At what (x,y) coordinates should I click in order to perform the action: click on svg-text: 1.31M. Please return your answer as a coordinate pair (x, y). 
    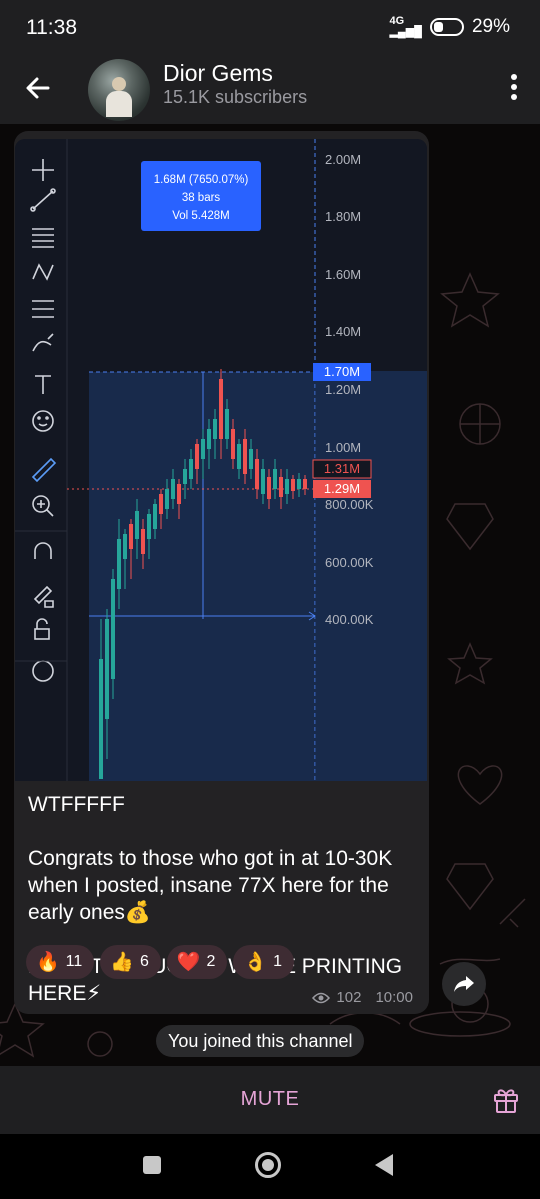
    Looking at the image, I should click on (342, 468).